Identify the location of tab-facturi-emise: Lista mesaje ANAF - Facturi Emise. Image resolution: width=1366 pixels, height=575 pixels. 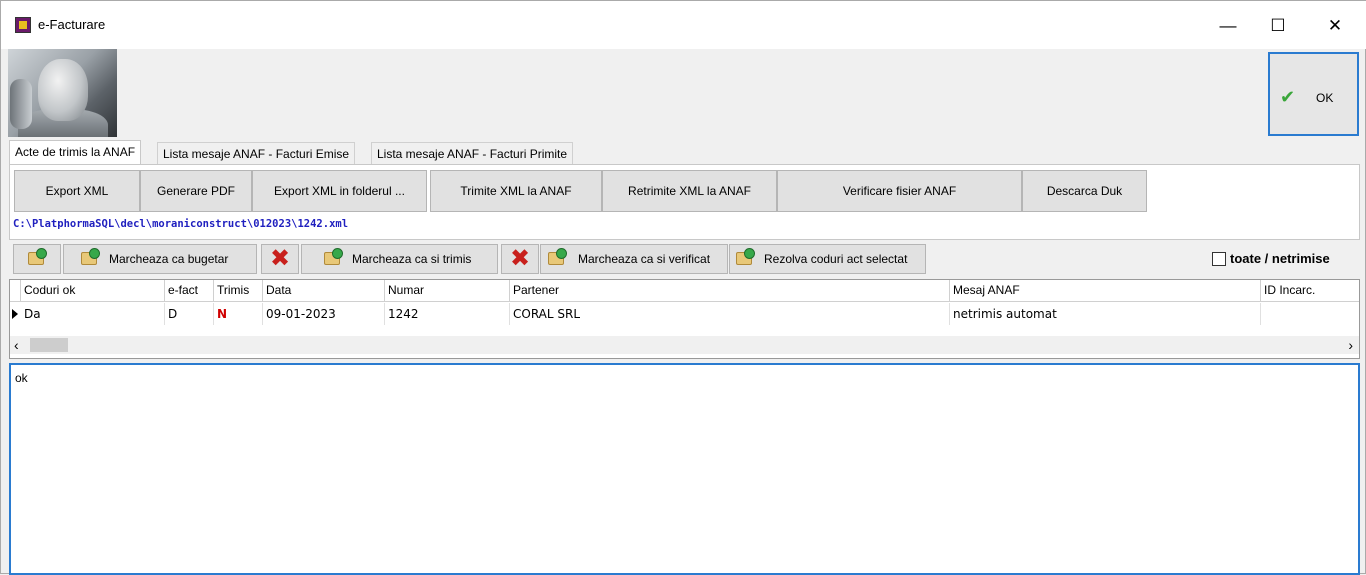
(256, 153).